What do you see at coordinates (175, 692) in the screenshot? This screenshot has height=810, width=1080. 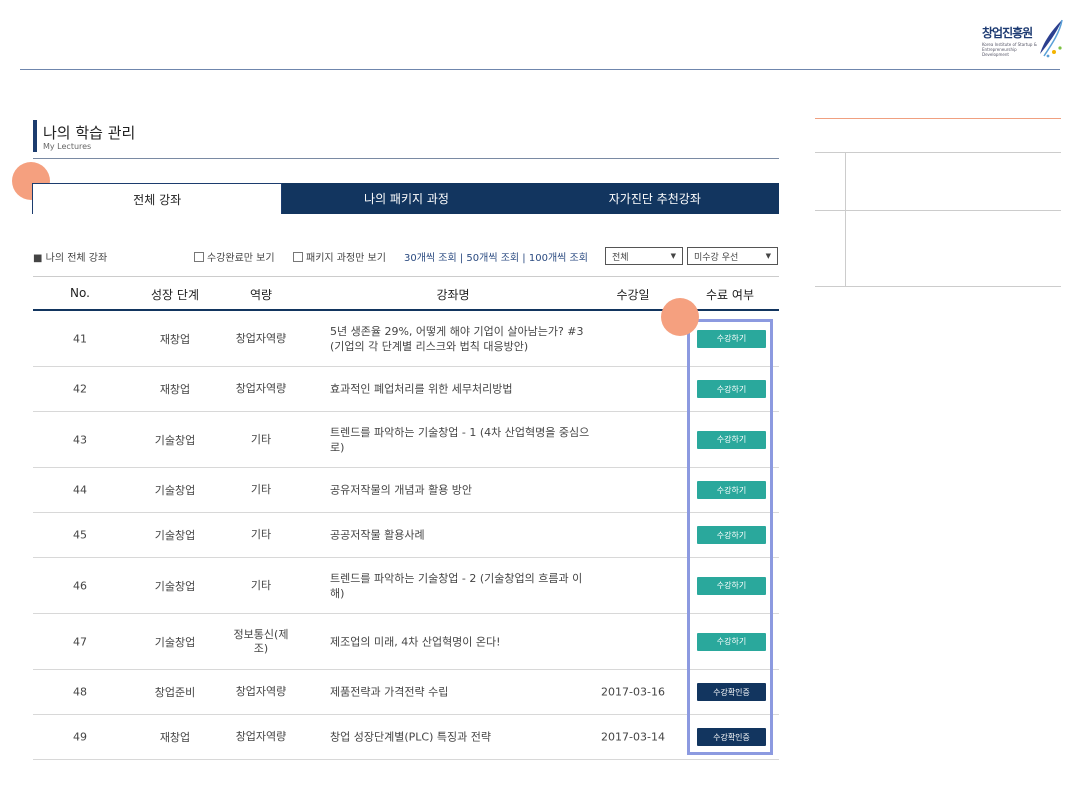 I see `row-stage: 창업준비` at bounding box center [175, 692].